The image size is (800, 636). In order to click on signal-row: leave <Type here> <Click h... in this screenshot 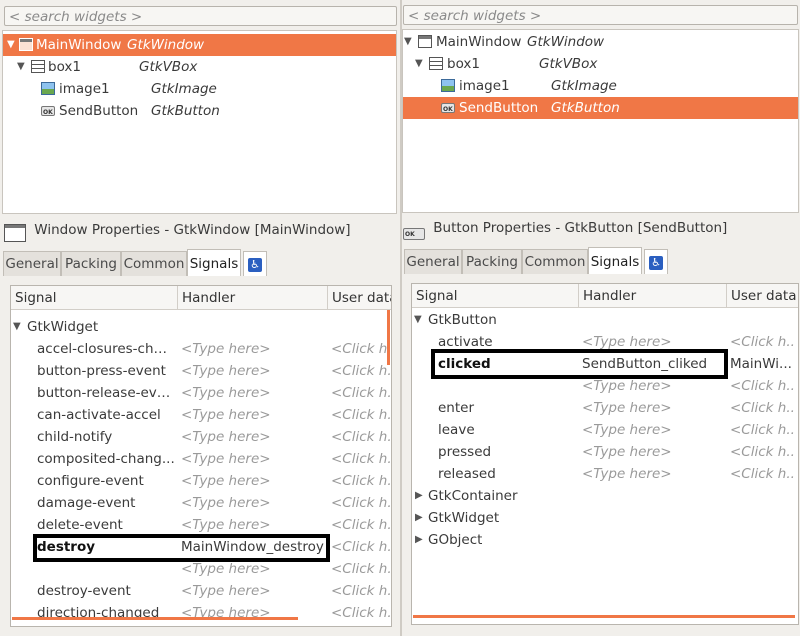, I will do `click(605, 430)`.